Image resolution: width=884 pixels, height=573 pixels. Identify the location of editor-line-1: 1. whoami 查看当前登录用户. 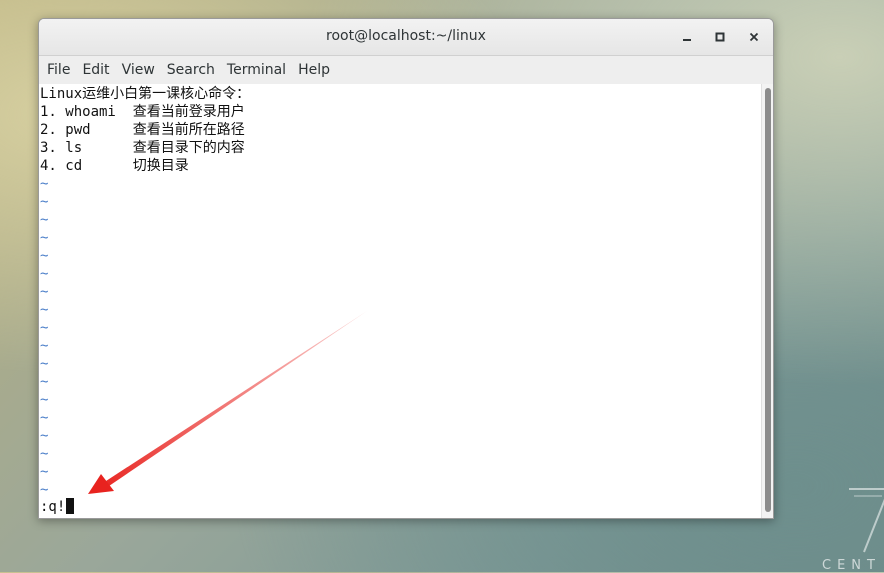
(142, 112).